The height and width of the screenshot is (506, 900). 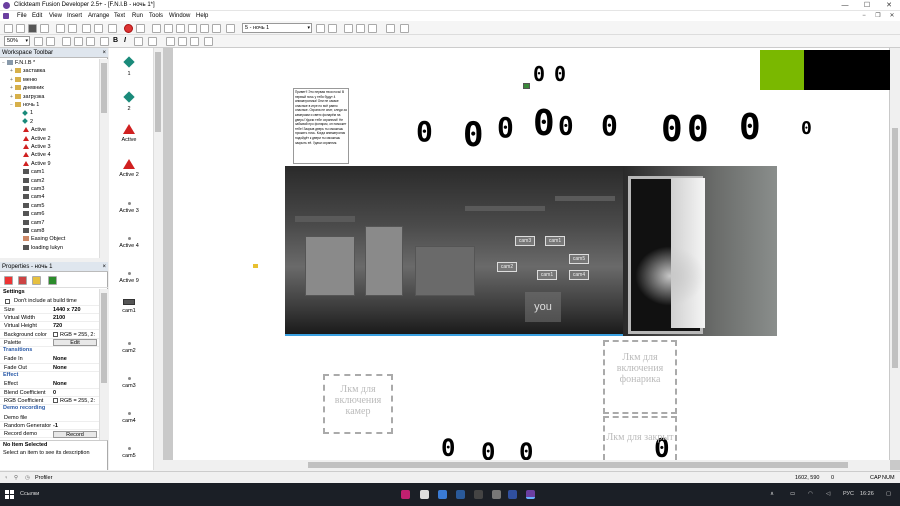 I want to click on align-center-icon, so click(x=182, y=41).